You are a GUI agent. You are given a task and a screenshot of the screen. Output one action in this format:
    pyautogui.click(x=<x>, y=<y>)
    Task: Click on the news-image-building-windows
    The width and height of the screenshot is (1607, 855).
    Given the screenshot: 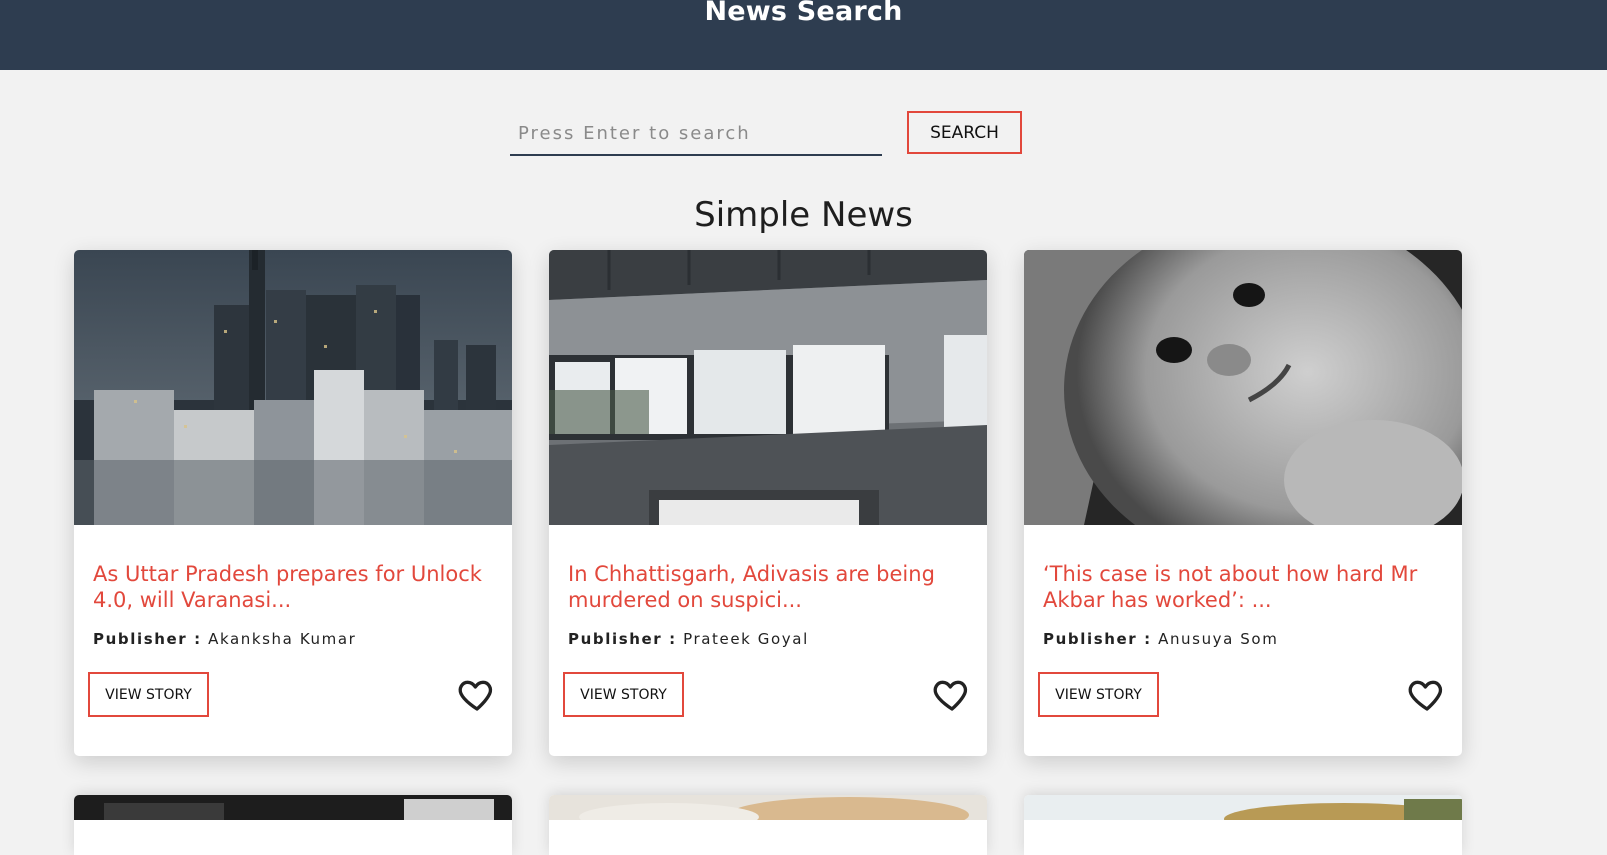 What is the action you would take?
    pyautogui.click(x=768, y=387)
    